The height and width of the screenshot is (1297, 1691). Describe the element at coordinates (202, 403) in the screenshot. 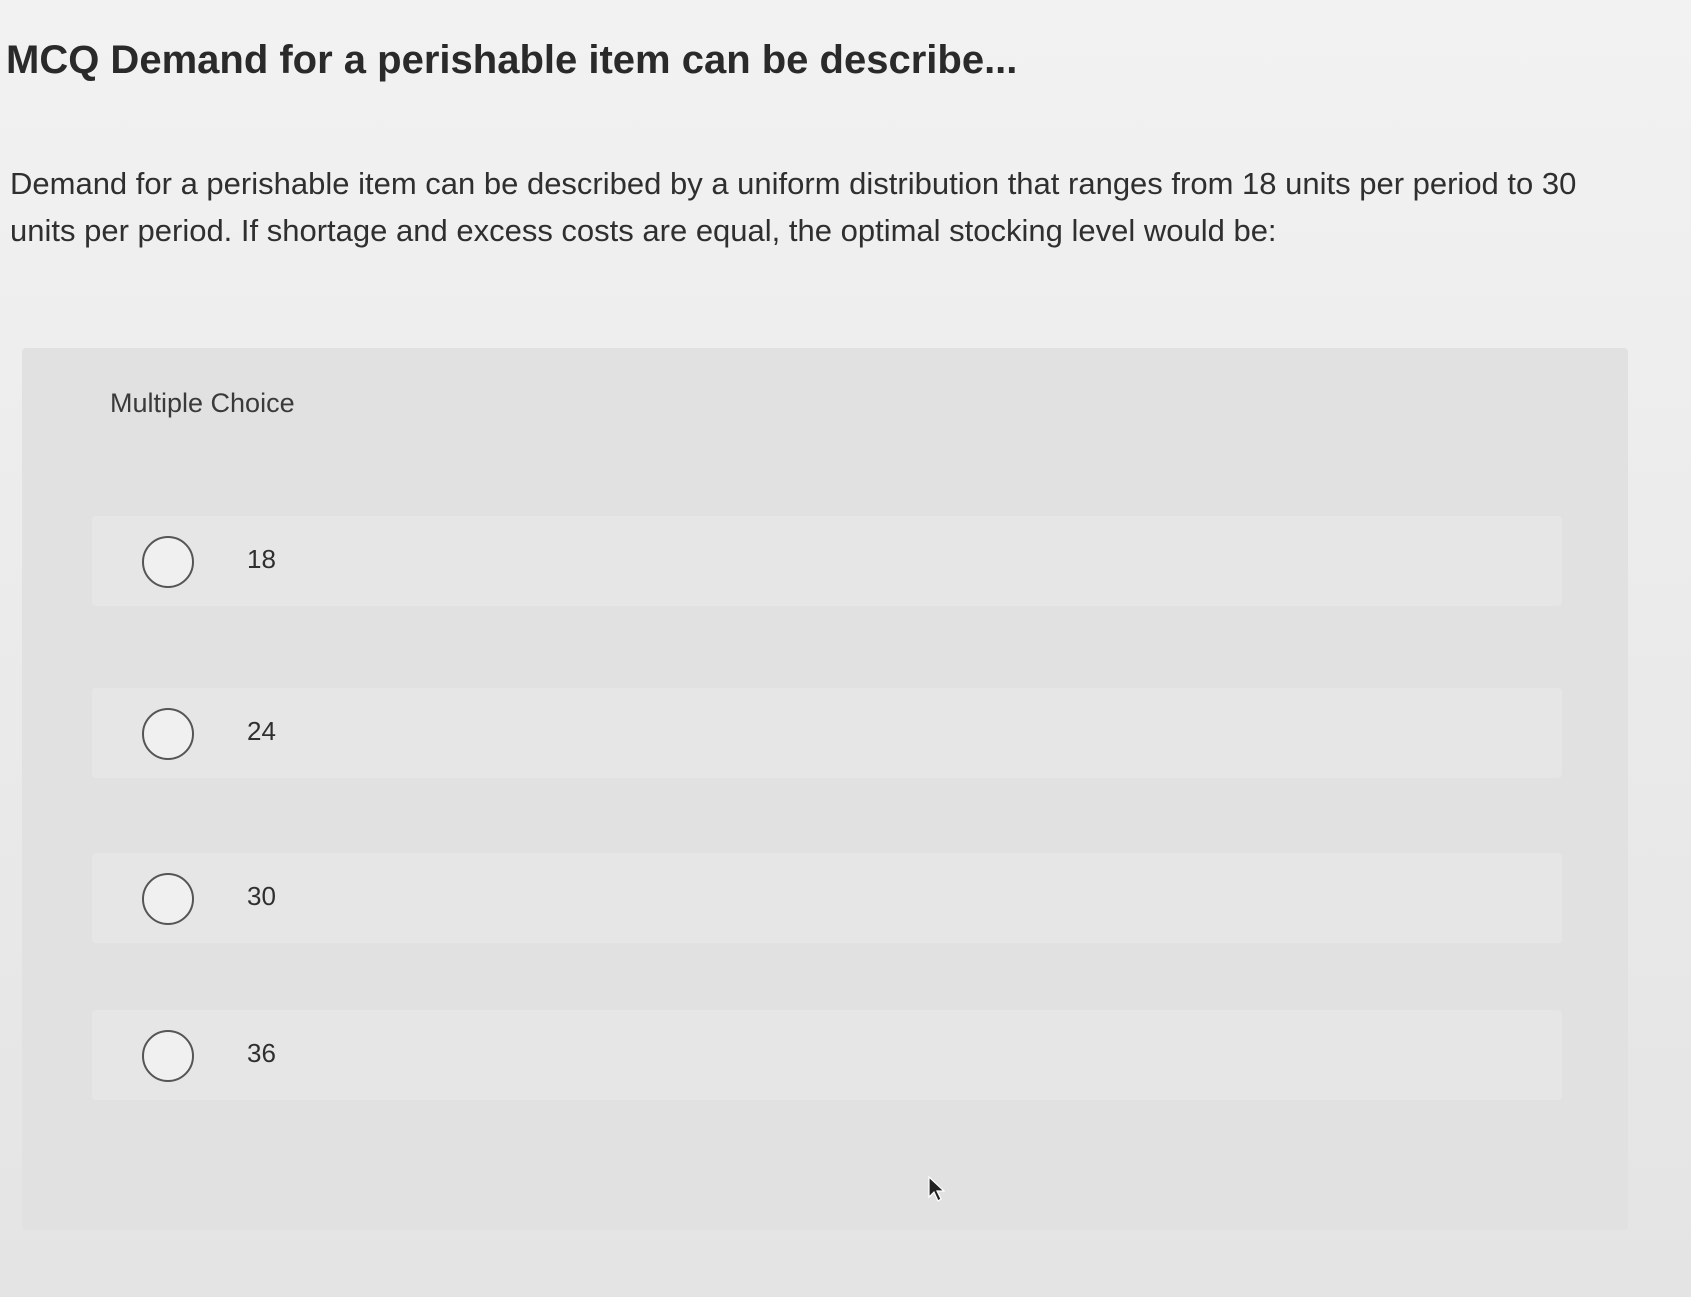

I see `multiple-choice-header: Multiple Choice` at that location.